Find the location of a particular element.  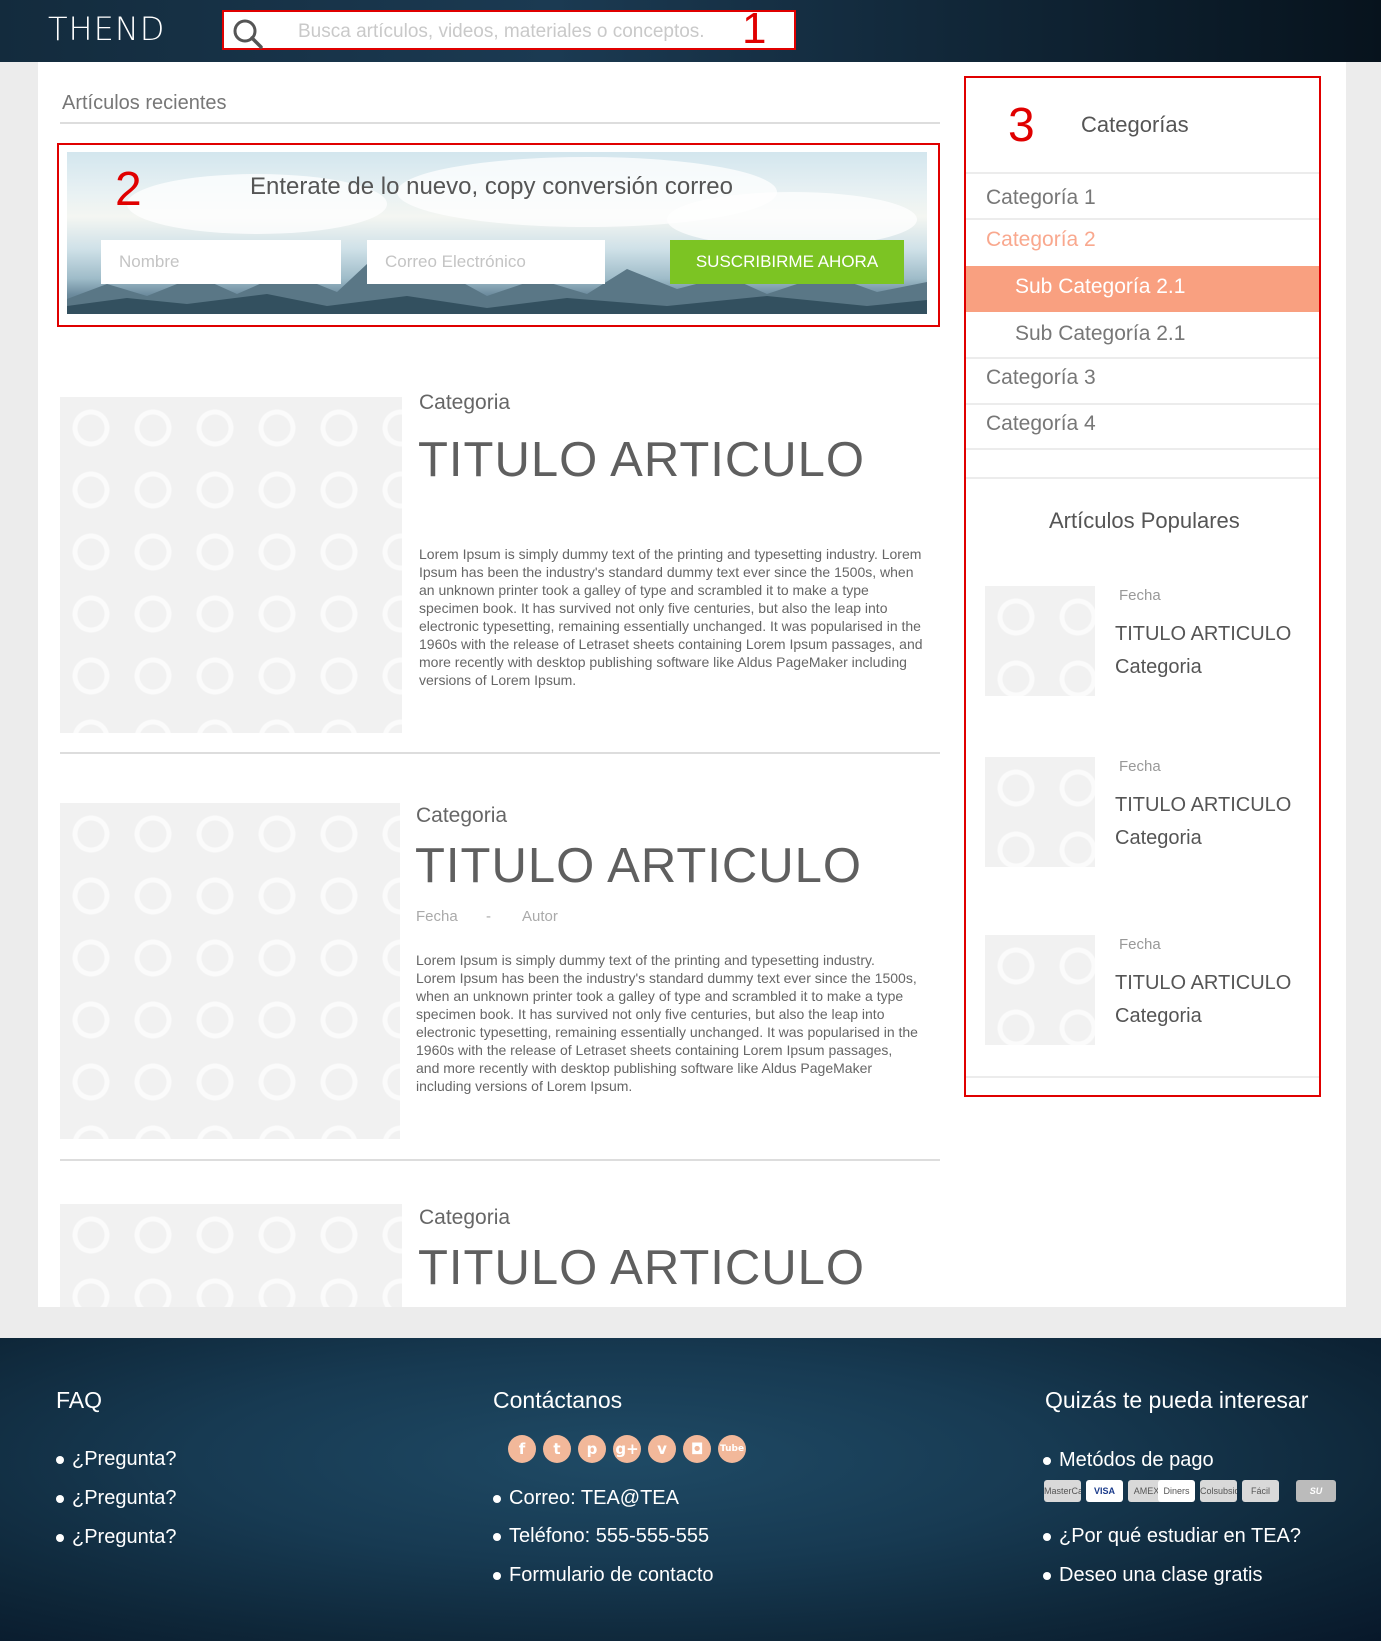

email-input: Correo Electrónico is located at coordinates (486, 262).